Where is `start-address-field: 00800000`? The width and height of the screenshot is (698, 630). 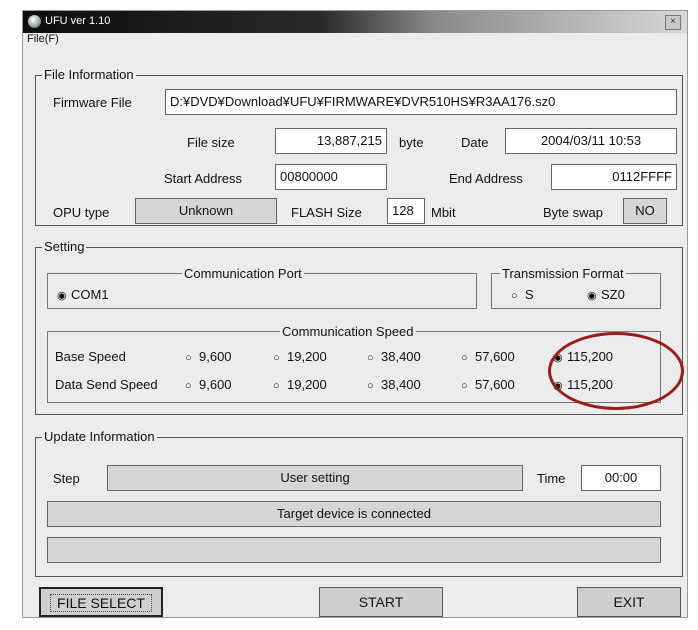 start-address-field: 00800000 is located at coordinates (331, 177).